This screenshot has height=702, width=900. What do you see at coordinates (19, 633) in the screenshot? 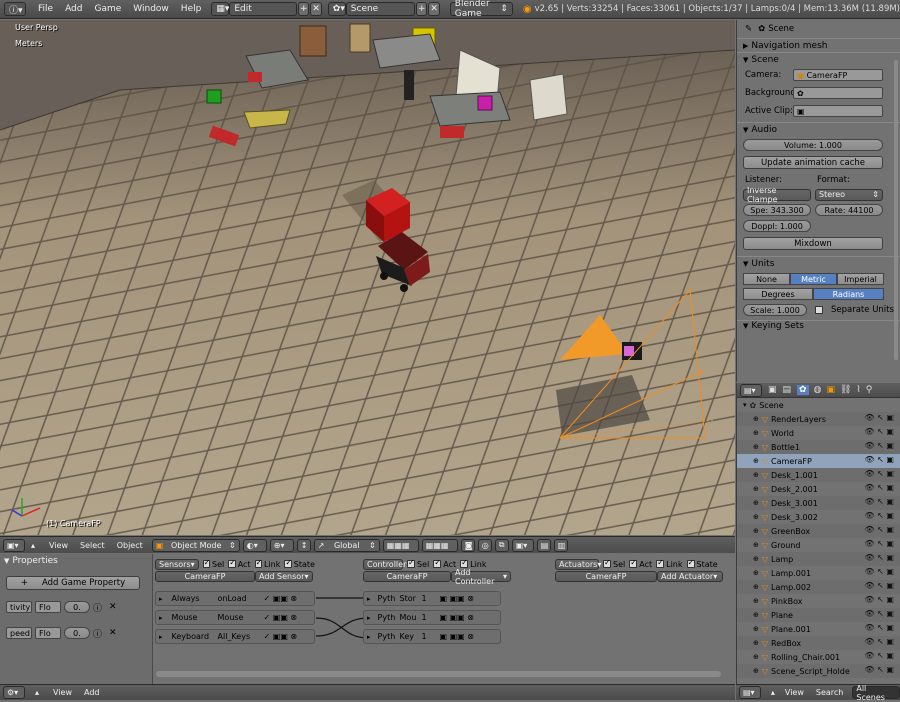
I see `property-name-field: peed` at bounding box center [19, 633].